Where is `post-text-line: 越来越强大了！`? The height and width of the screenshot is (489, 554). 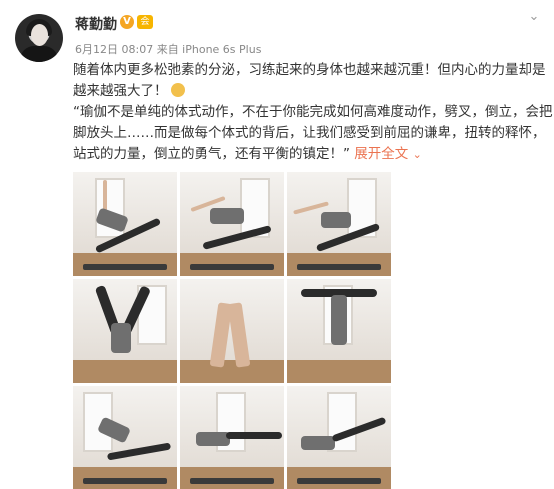
post-text-line: 越来越强大了！ is located at coordinates (308, 91).